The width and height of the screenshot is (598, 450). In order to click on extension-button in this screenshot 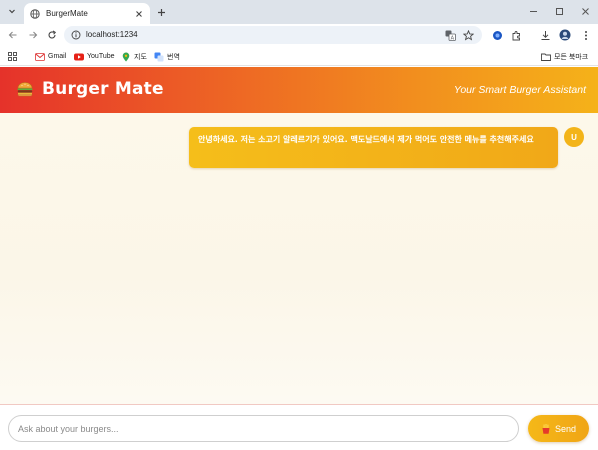, I will do `click(497, 35)`.